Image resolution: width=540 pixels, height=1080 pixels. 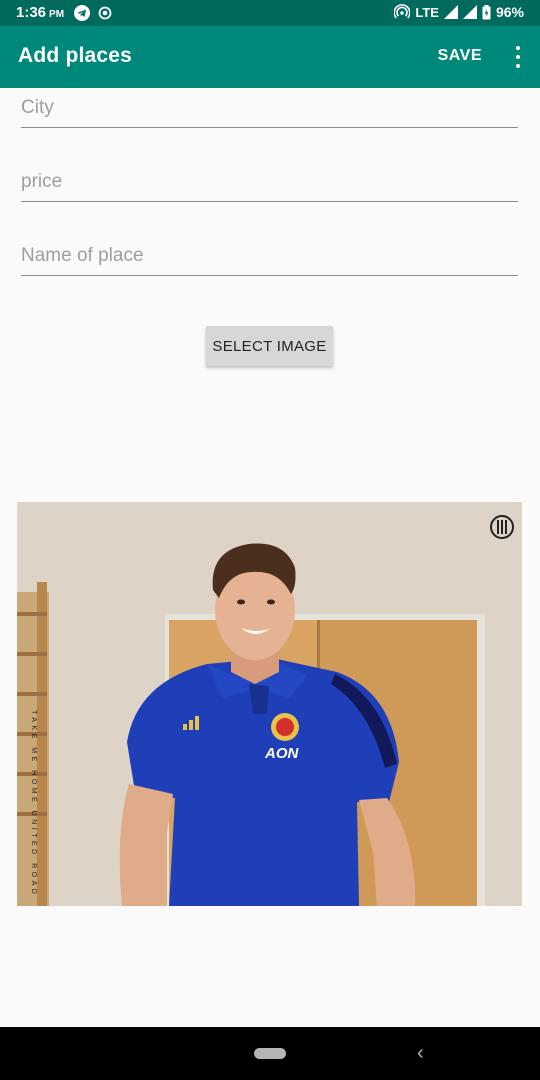 I want to click on status-time-value: 1:36, so click(x=31, y=12).